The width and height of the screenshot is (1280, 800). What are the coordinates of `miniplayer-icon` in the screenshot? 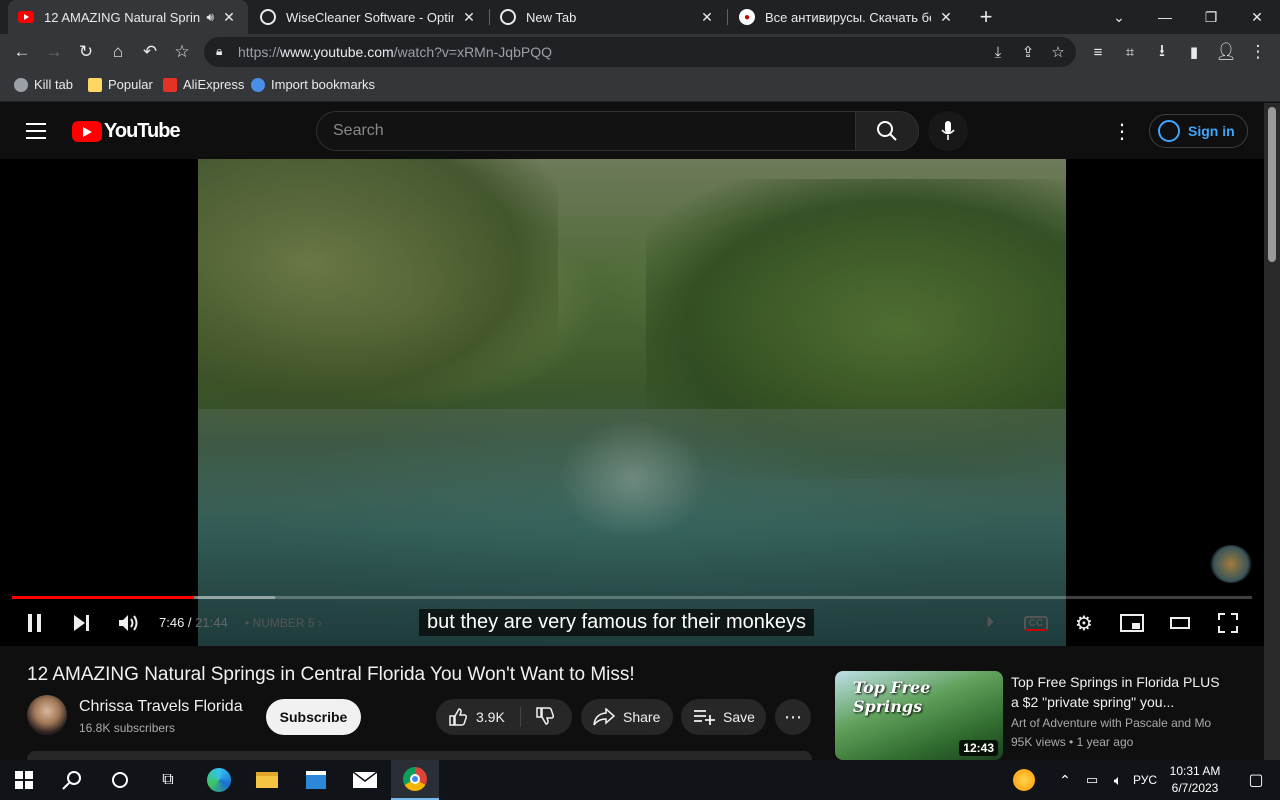 It's located at (1132, 623).